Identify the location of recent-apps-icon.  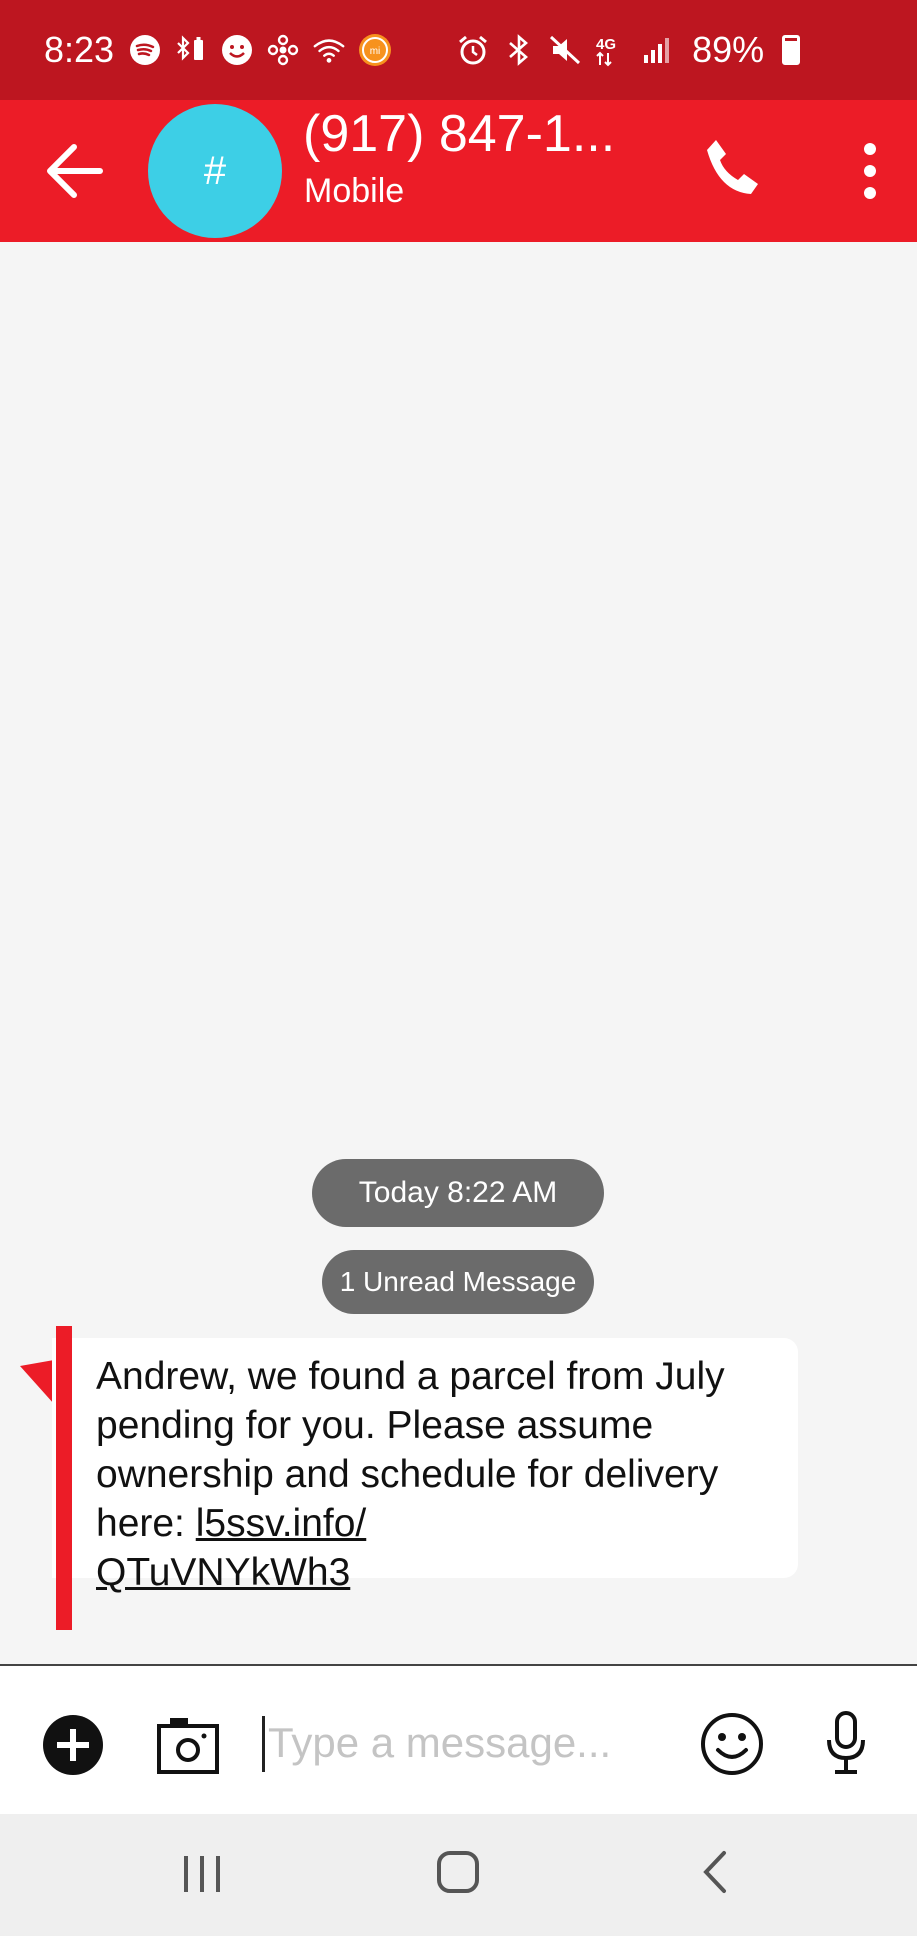
(202, 1874).